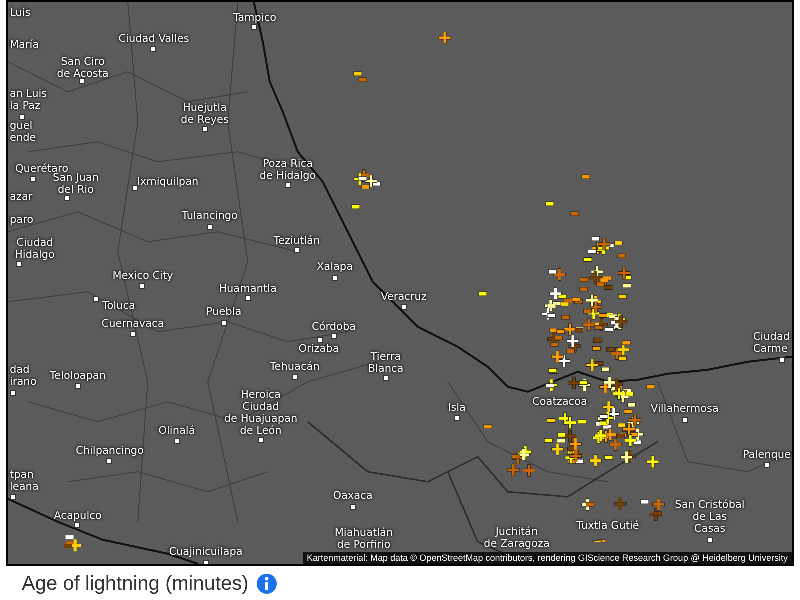 The image size is (800, 600). I want to click on city-label: Xalapa, so click(335, 267).